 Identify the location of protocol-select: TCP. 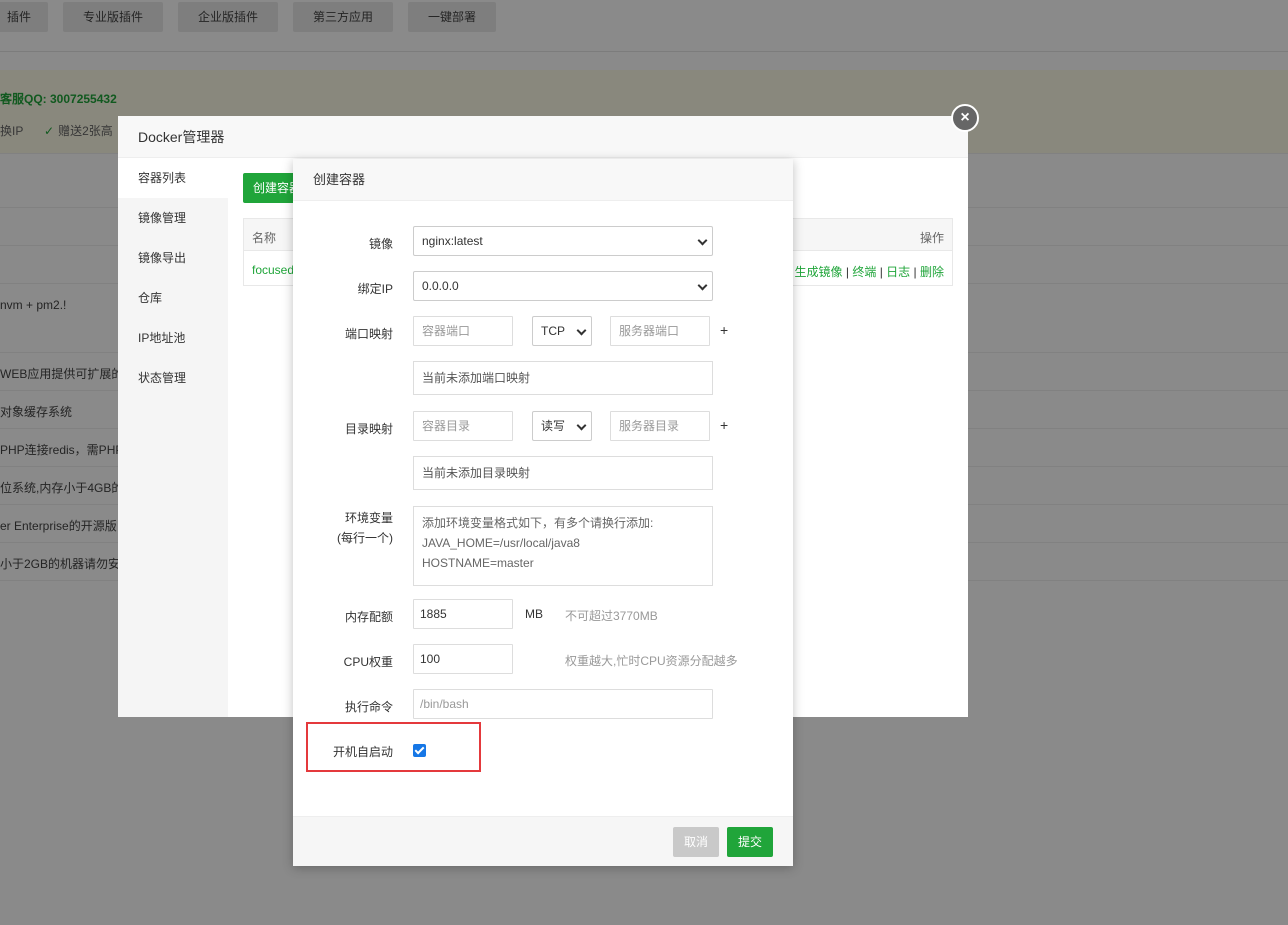
(562, 331).